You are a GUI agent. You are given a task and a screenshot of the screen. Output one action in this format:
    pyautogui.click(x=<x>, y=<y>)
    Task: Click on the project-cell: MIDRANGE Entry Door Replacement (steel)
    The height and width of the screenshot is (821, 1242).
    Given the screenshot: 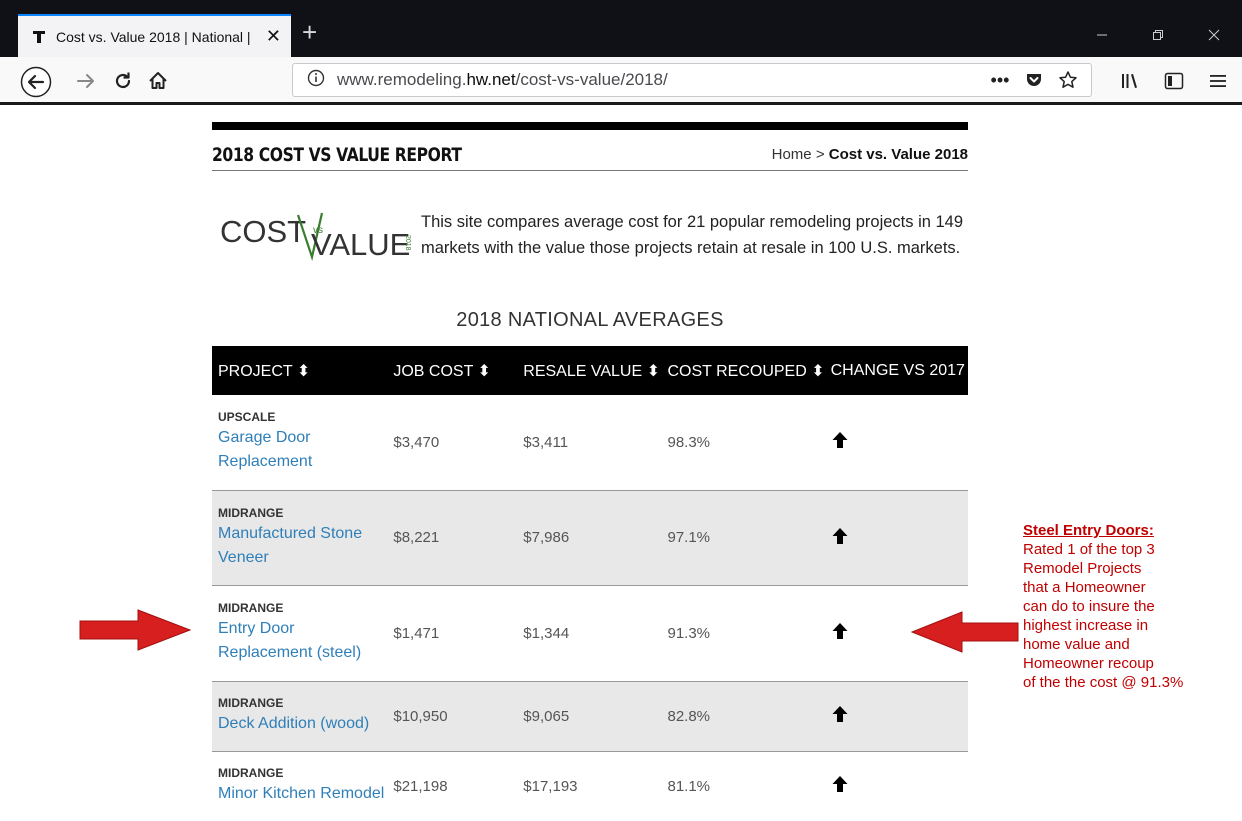 What is the action you would take?
    pyautogui.click(x=300, y=633)
    